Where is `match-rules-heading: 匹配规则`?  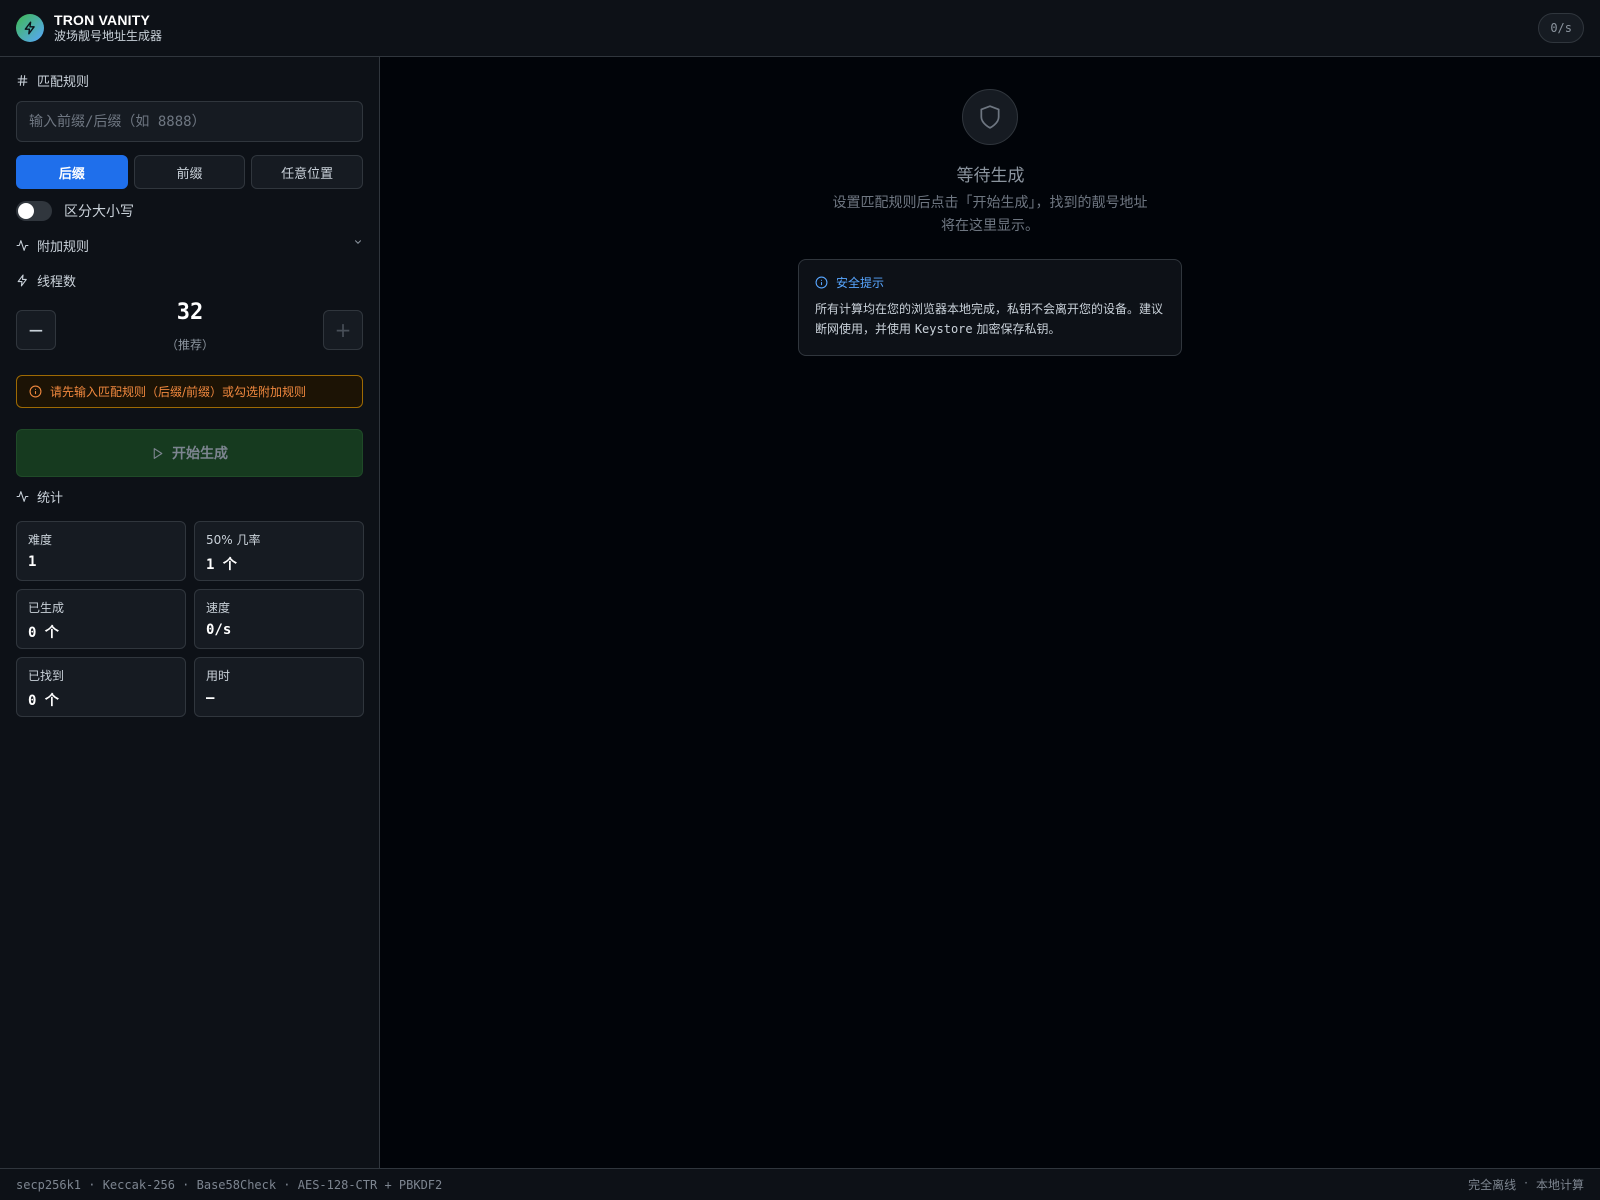
match-rules-heading: 匹配规则 is located at coordinates (52, 80).